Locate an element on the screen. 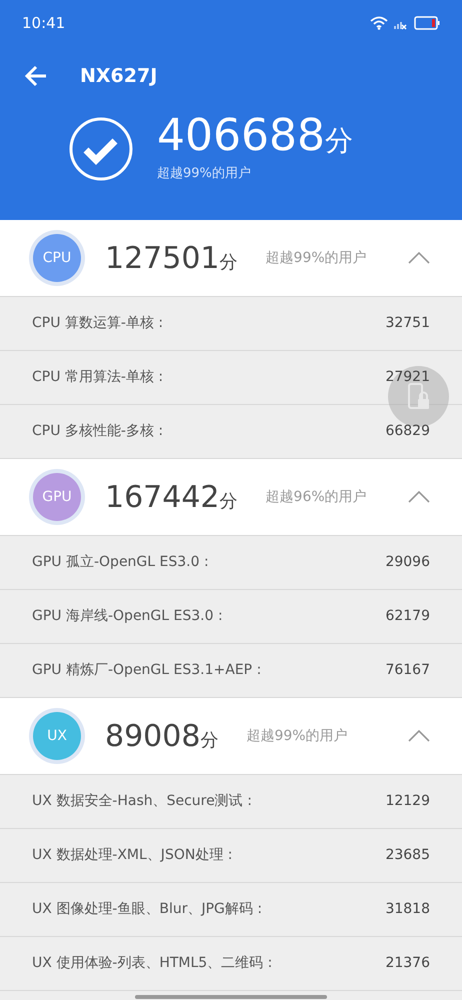 Image resolution: width=462 pixels, height=1000 pixels. test-label: CPU 多核性能-多核 : is located at coordinates (98, 431).